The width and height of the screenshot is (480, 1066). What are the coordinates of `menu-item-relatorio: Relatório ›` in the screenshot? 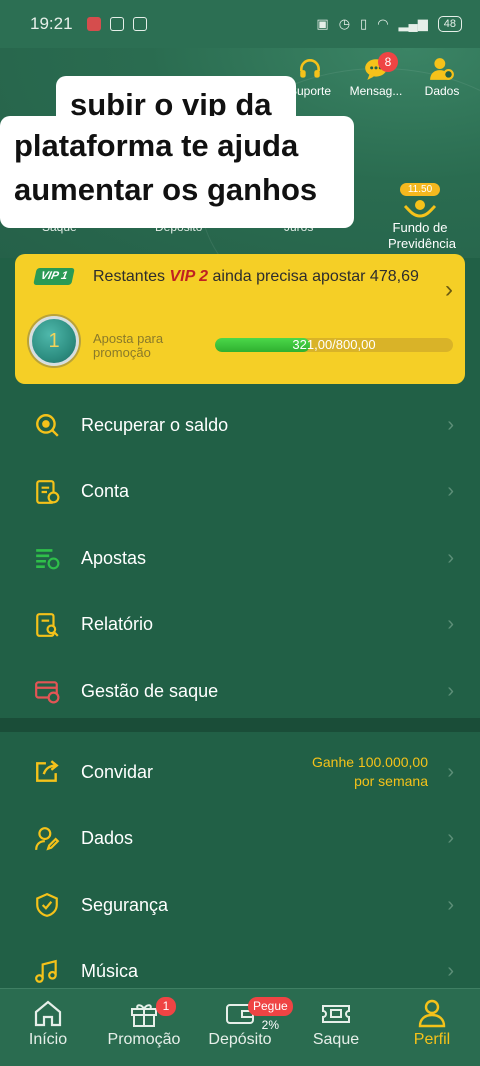 It's located at (240, 625).